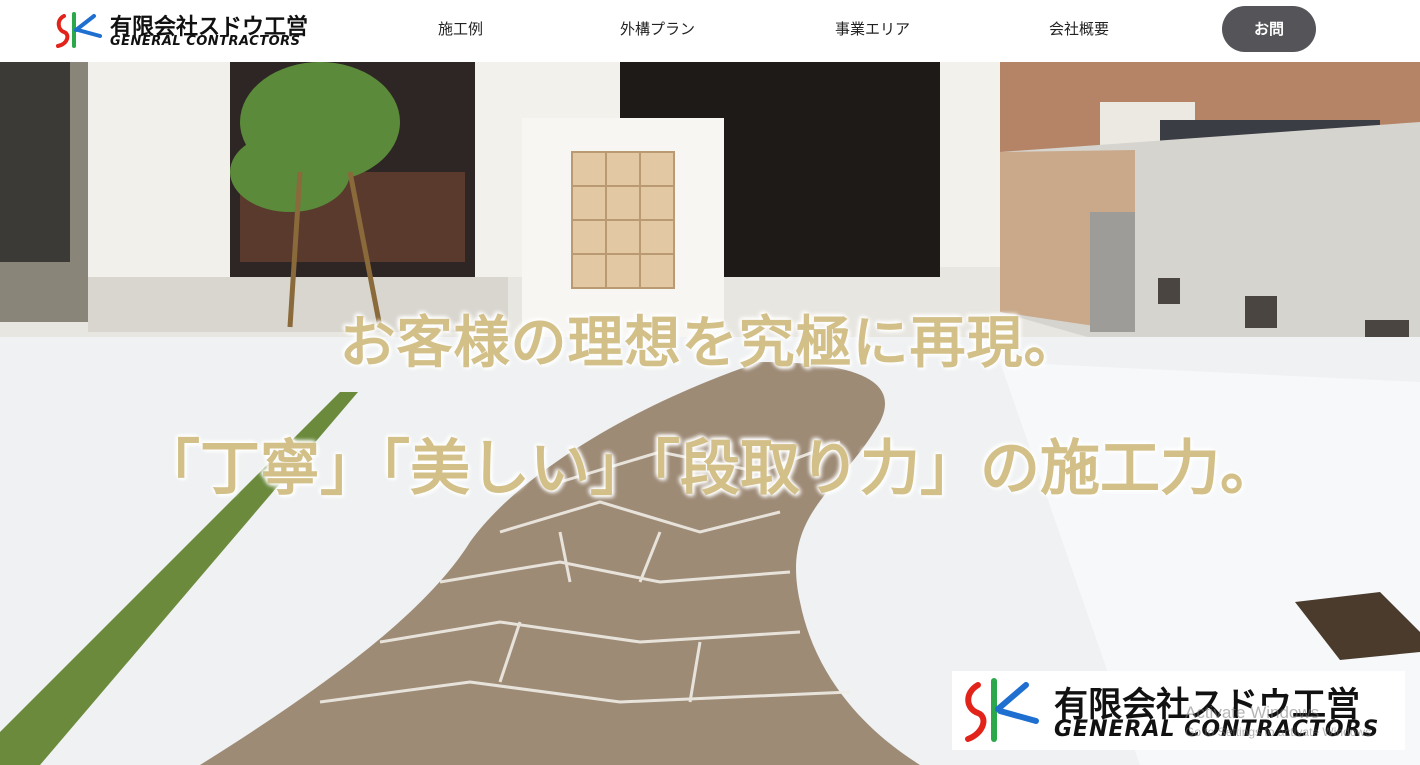  Describe the element at coordinates (872, 28) in the screenshot. I see `nav-item-service-area: 事業エリア` at that location.